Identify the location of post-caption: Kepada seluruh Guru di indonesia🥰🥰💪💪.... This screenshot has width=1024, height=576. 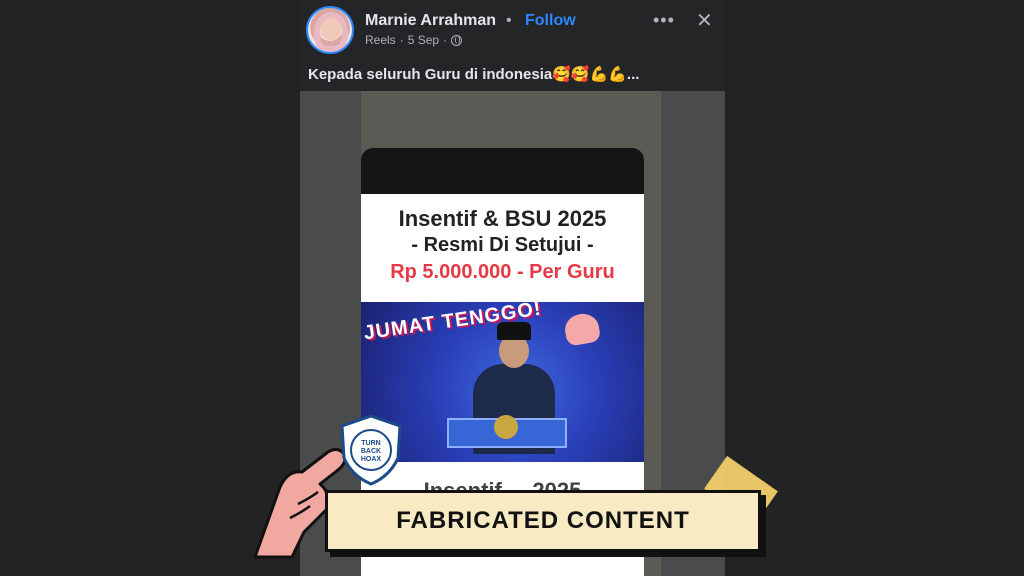
(474, 74).